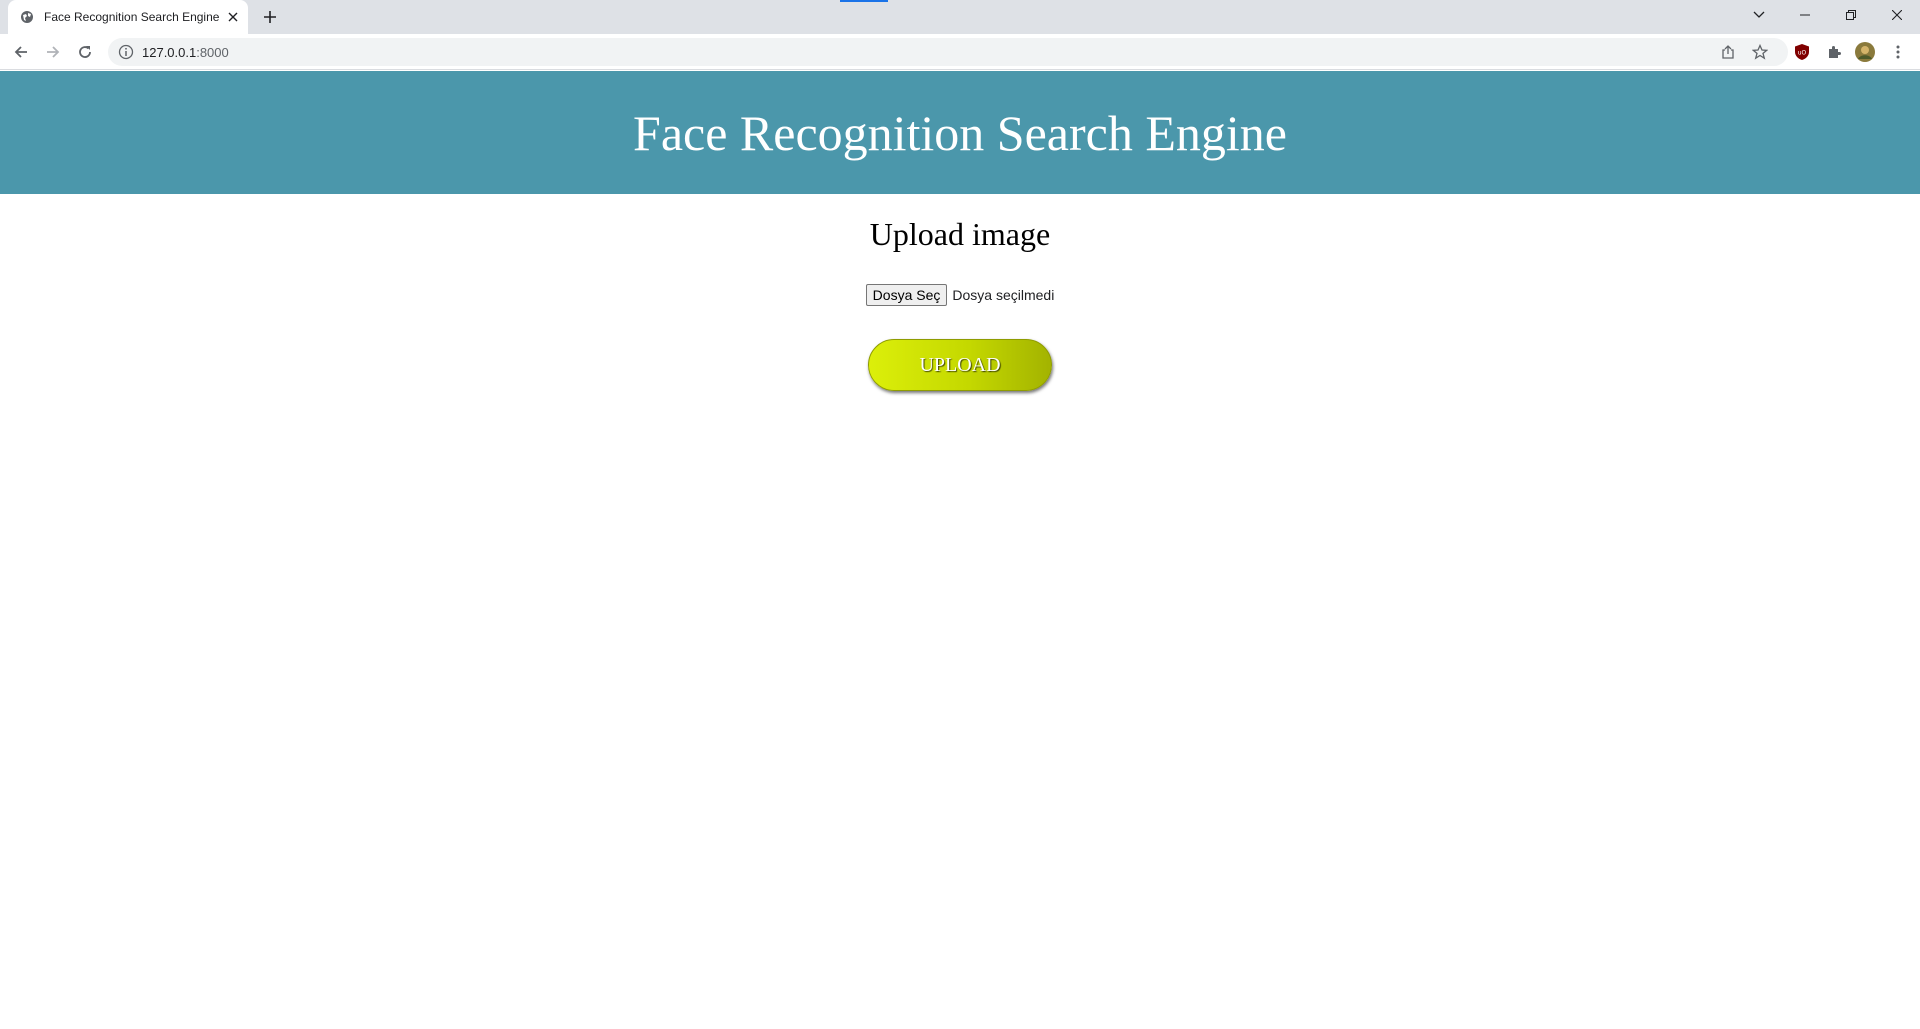 The height and width of the screenshot is (1029, 1920). What do you see at coordinates (53, 52) in the screenshot?
I see `forward-arrow-icon` at bounding box center [53, 52].